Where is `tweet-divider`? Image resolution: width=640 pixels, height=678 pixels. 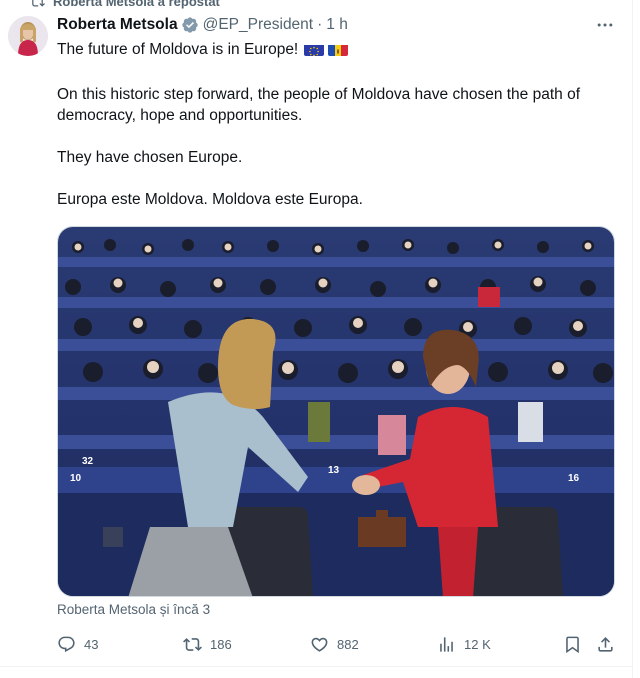
tweet-divider is located at coordinates (316, 666).